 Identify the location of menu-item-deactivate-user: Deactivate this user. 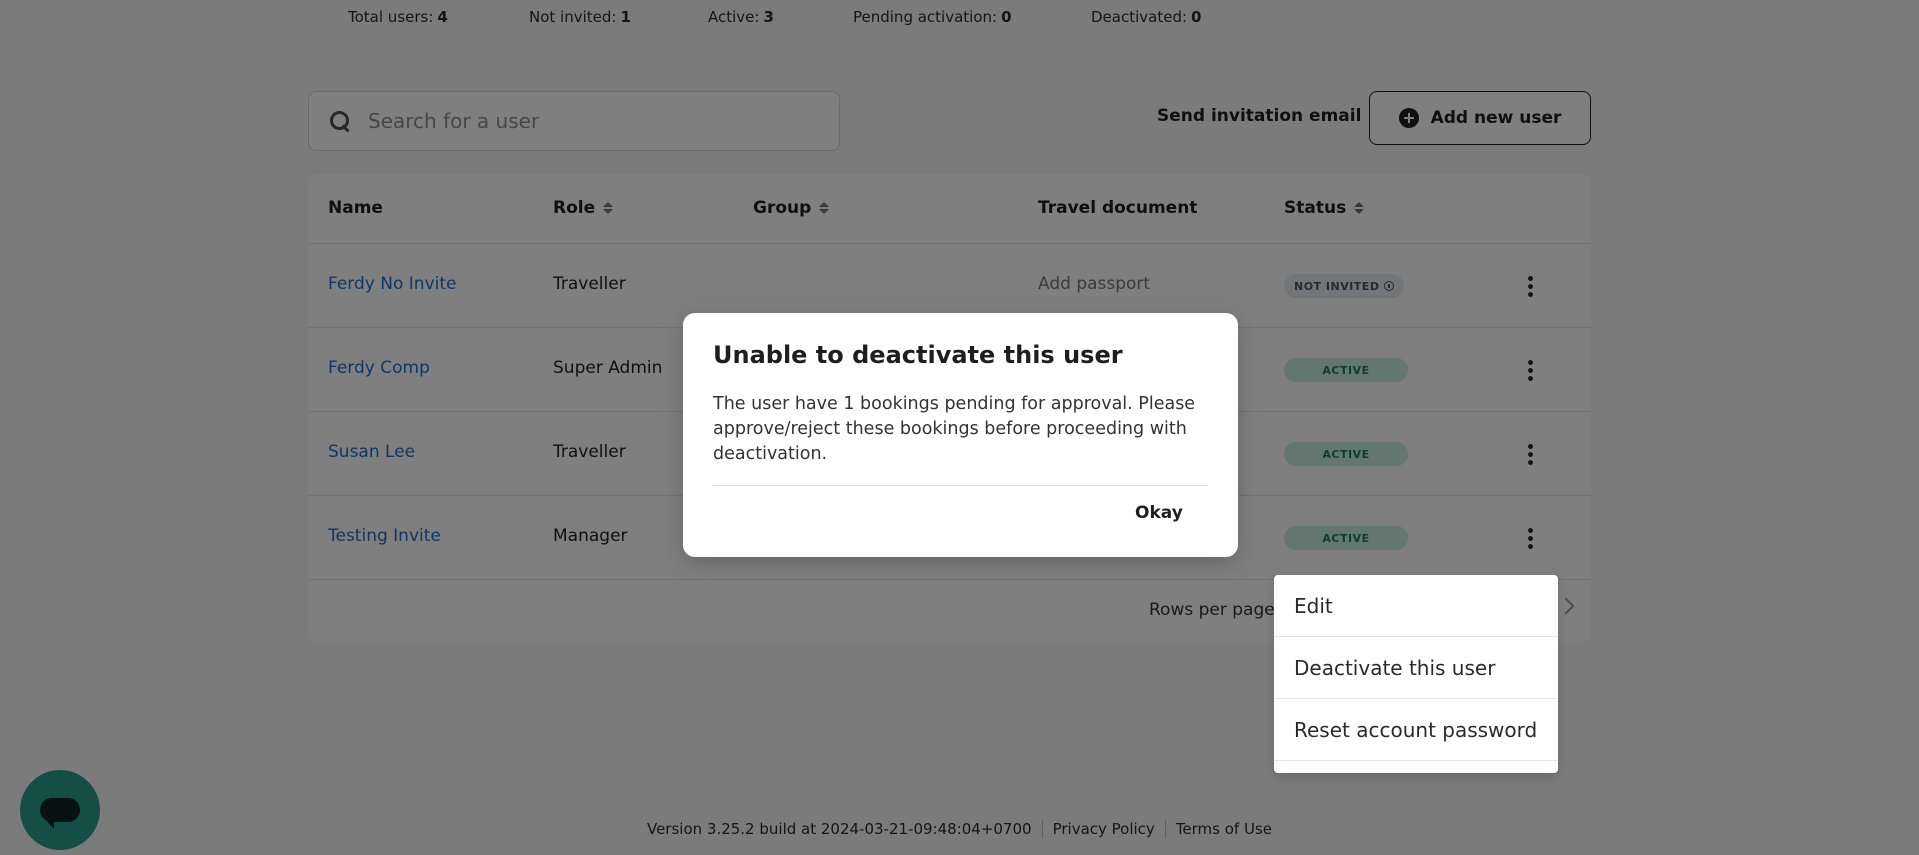
(1416, 668).